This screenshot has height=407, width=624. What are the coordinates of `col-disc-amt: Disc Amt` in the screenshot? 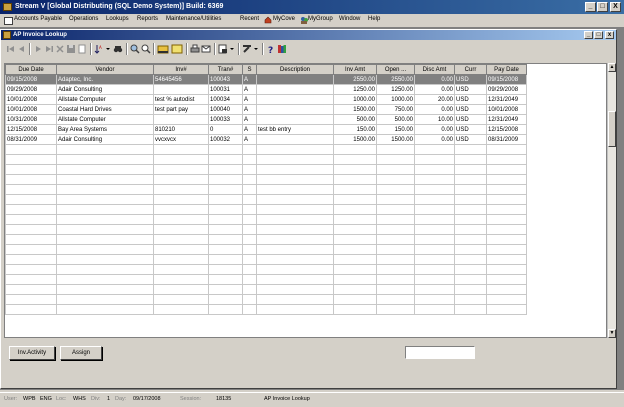 It's located at (434, 69).